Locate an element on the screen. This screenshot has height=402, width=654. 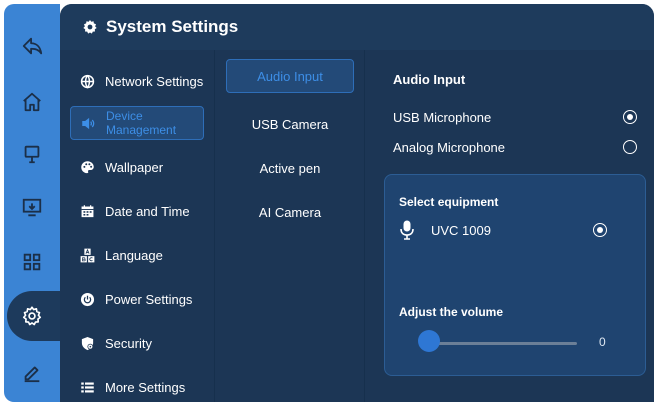
screen-share-icon is located at coordinates (32, 207).